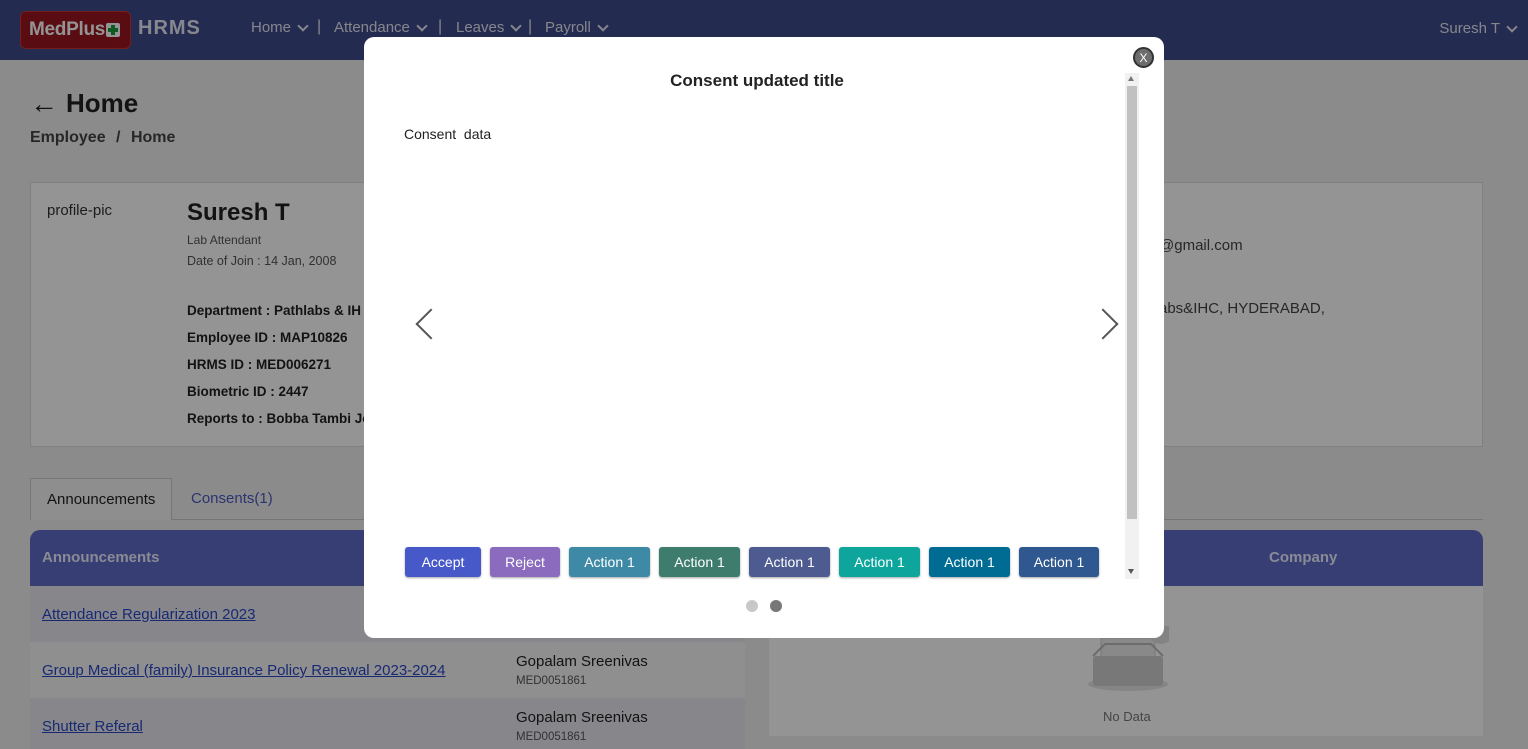  Describe the element at coordinates (1131, 571) in the screenshot. I see `scroll-down-icon` at that location.